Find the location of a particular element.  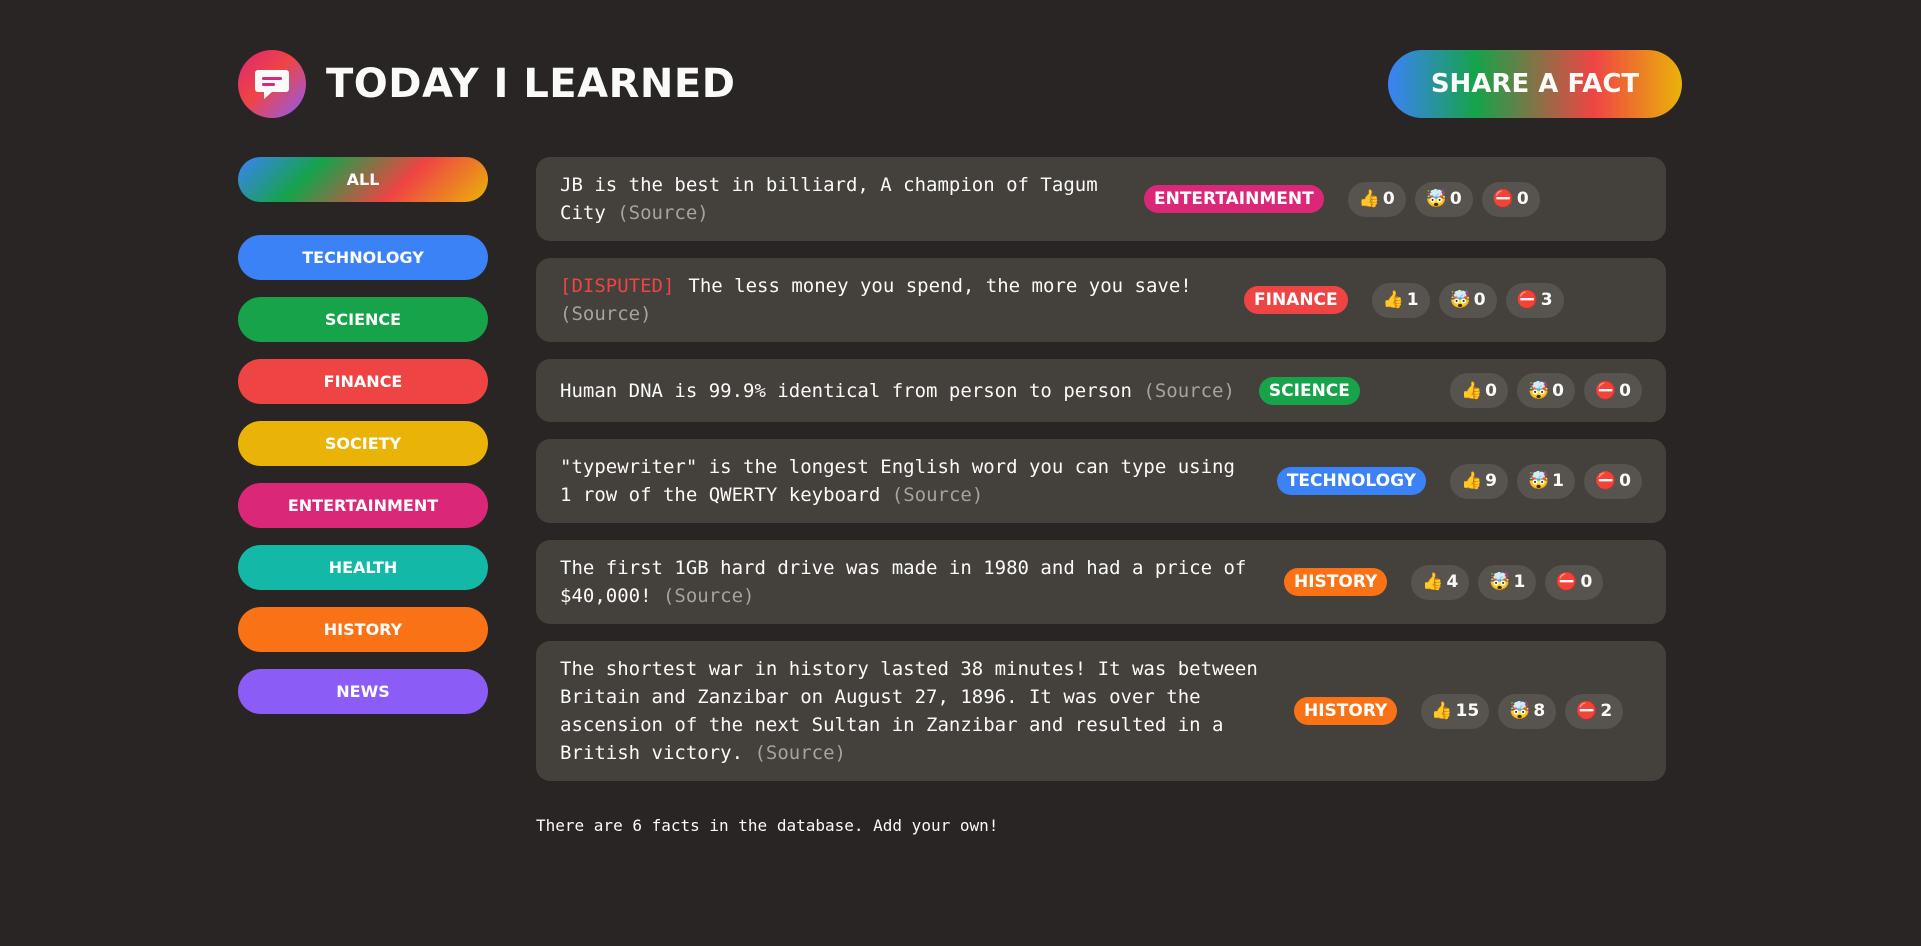

fact-category-tag: Technology is located at coordinates (1351, 481).